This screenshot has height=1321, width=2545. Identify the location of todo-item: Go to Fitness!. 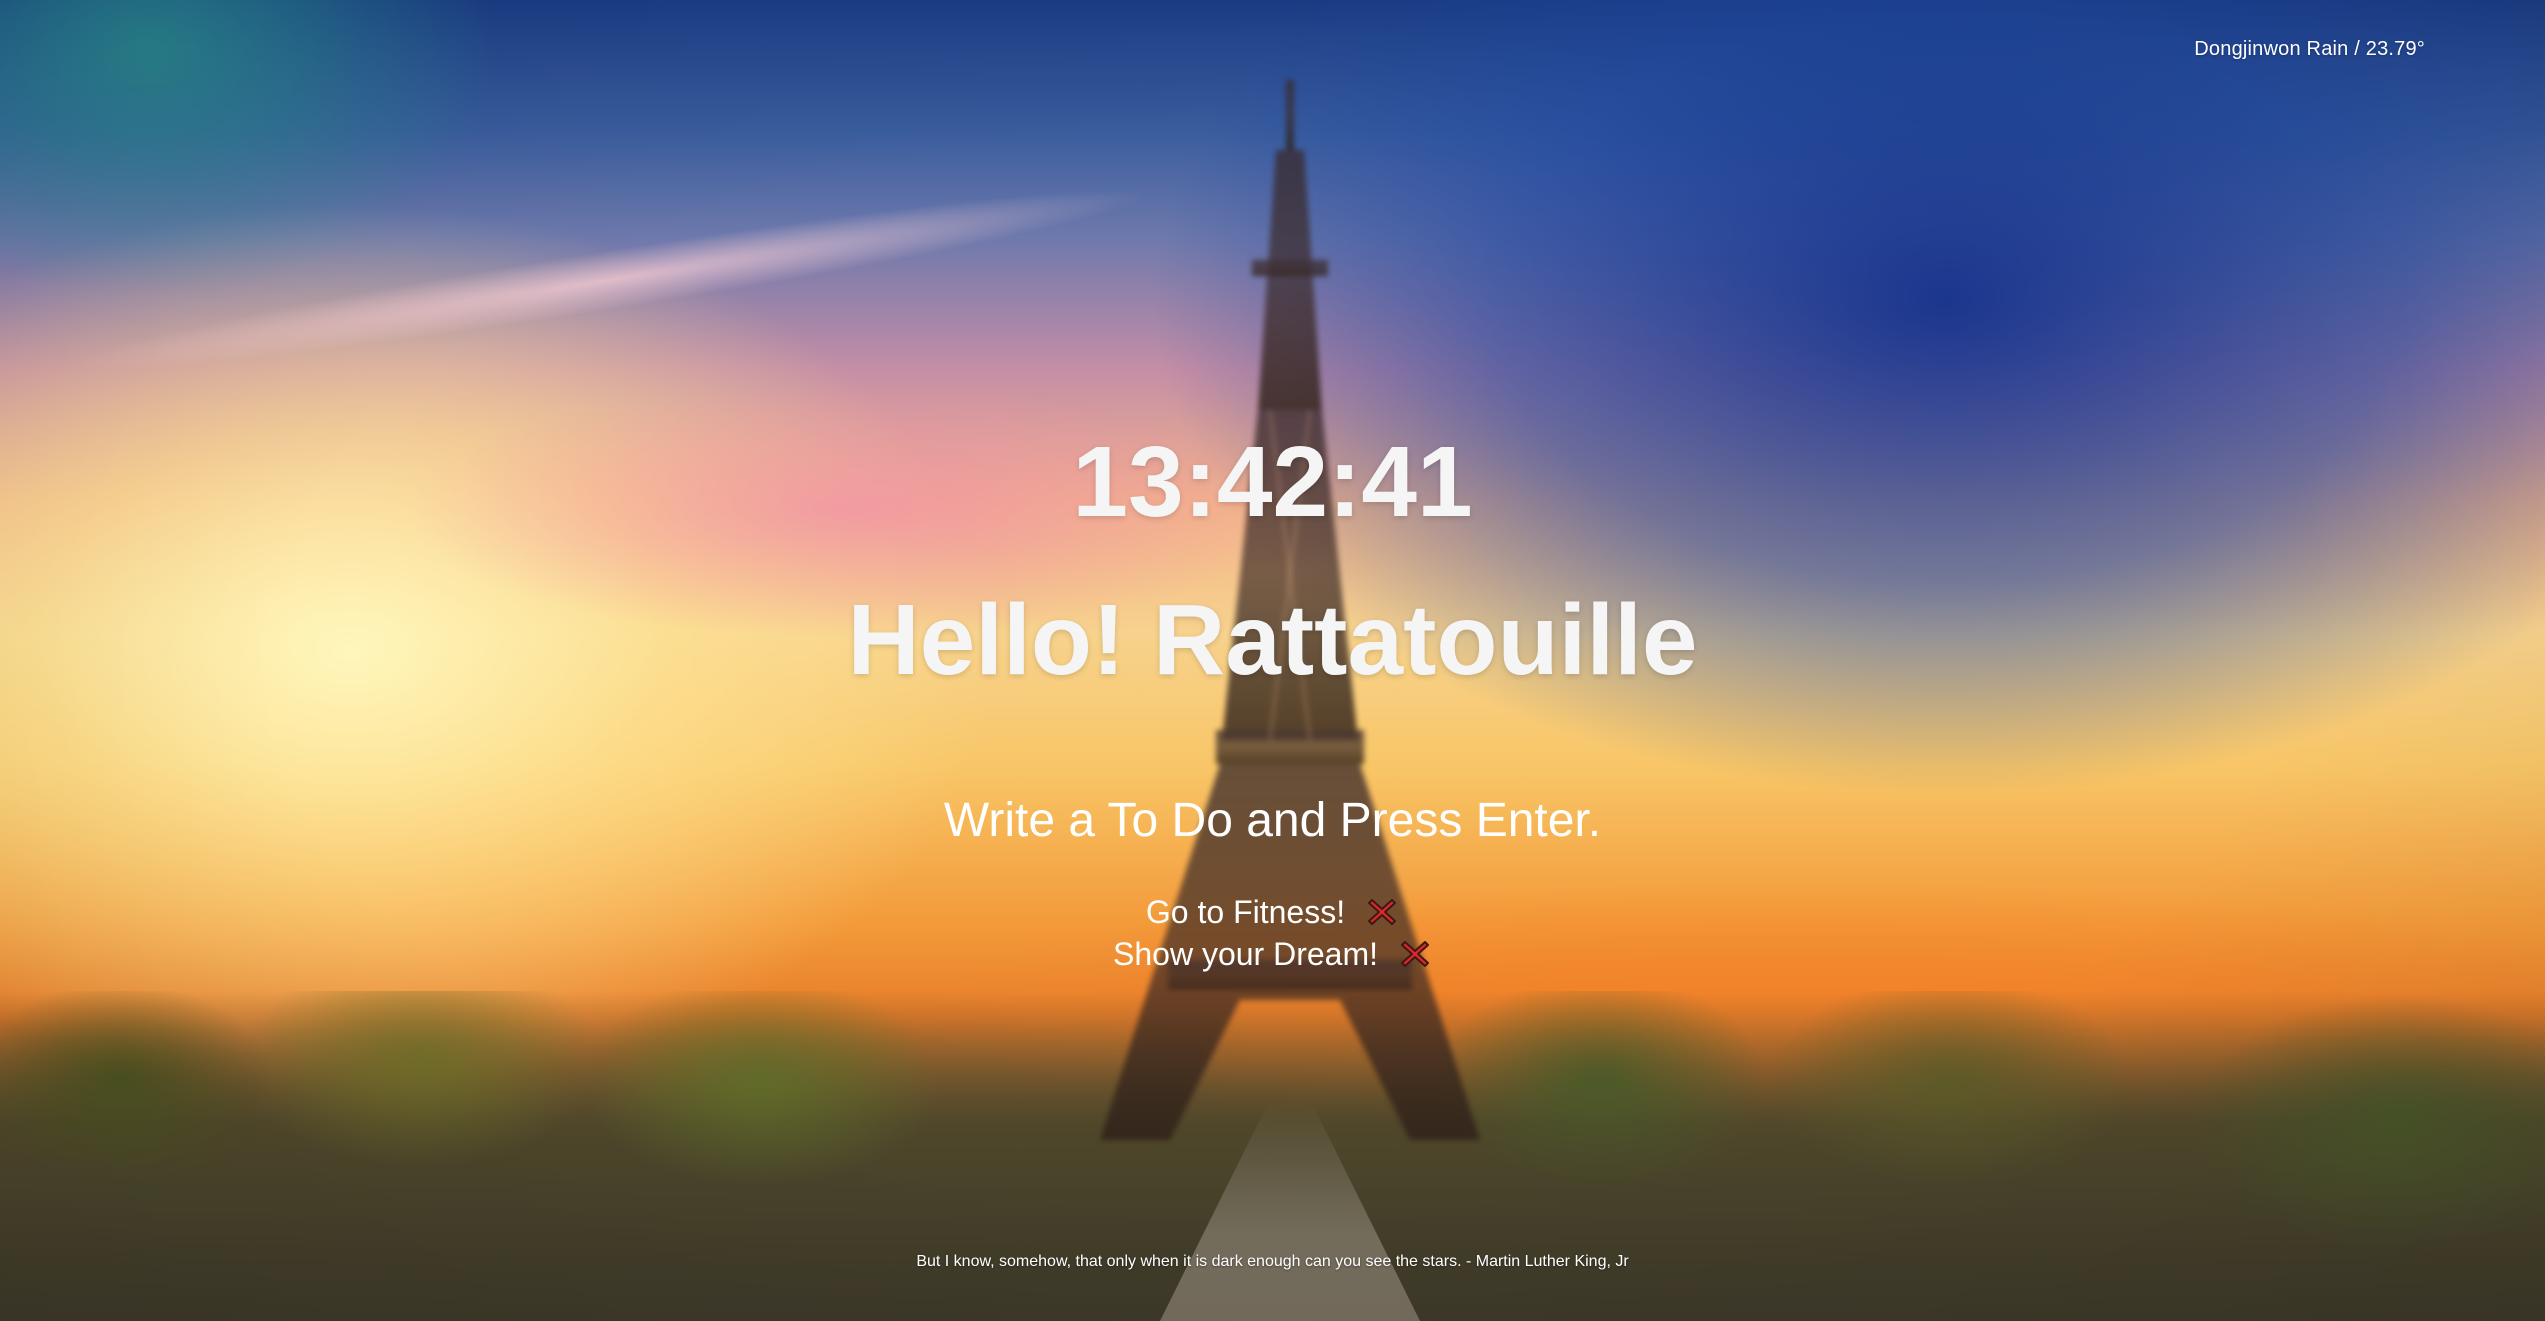
(1272, 909).